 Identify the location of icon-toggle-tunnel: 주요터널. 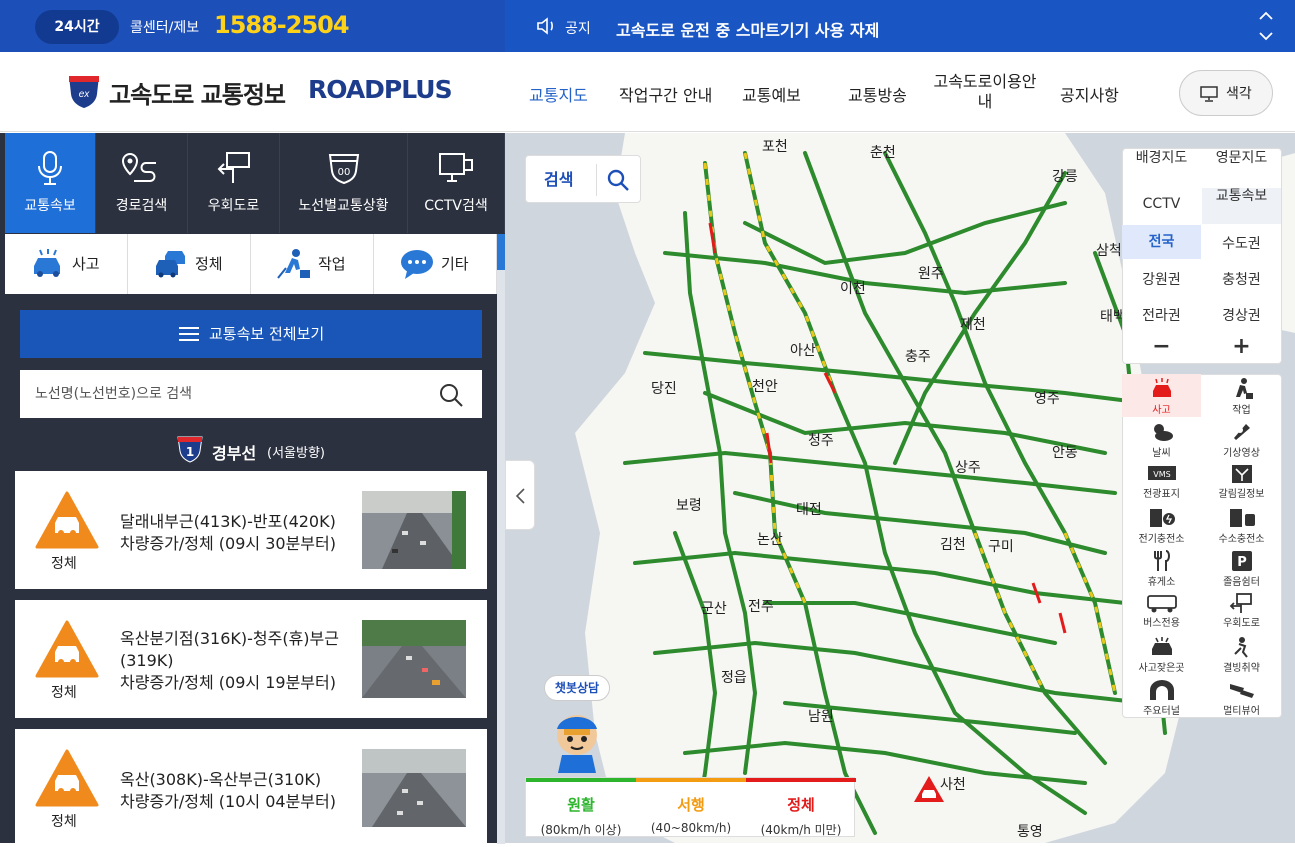
(1161, 696).